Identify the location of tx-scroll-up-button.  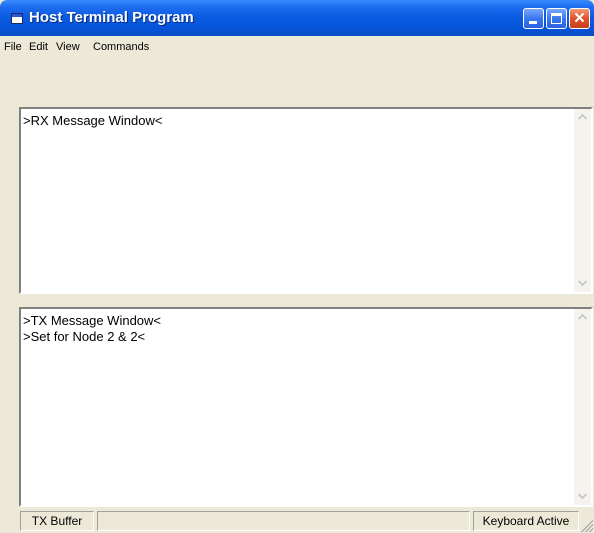
(582, 317).